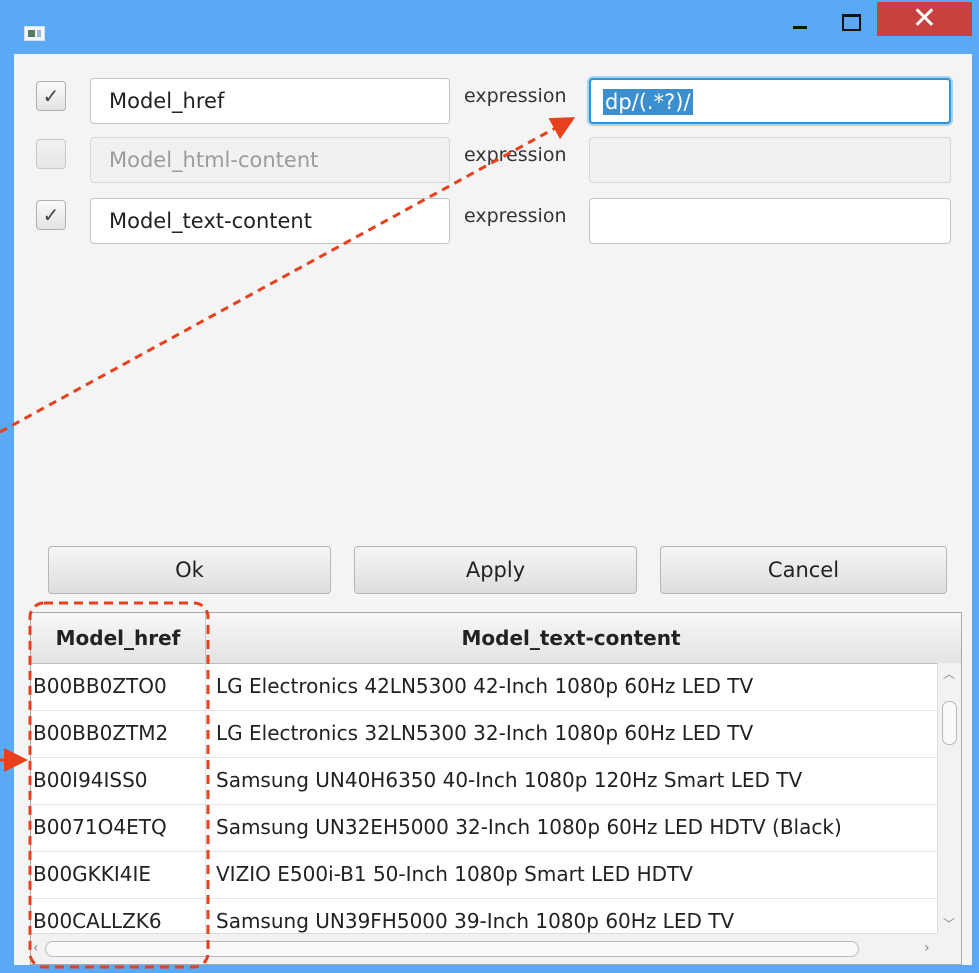 The height and width of the screenshot is (973, 979). Describe the element at coordinates (515, 96) in the screenshot. I see `field-1-expression-label: expression` at that location.